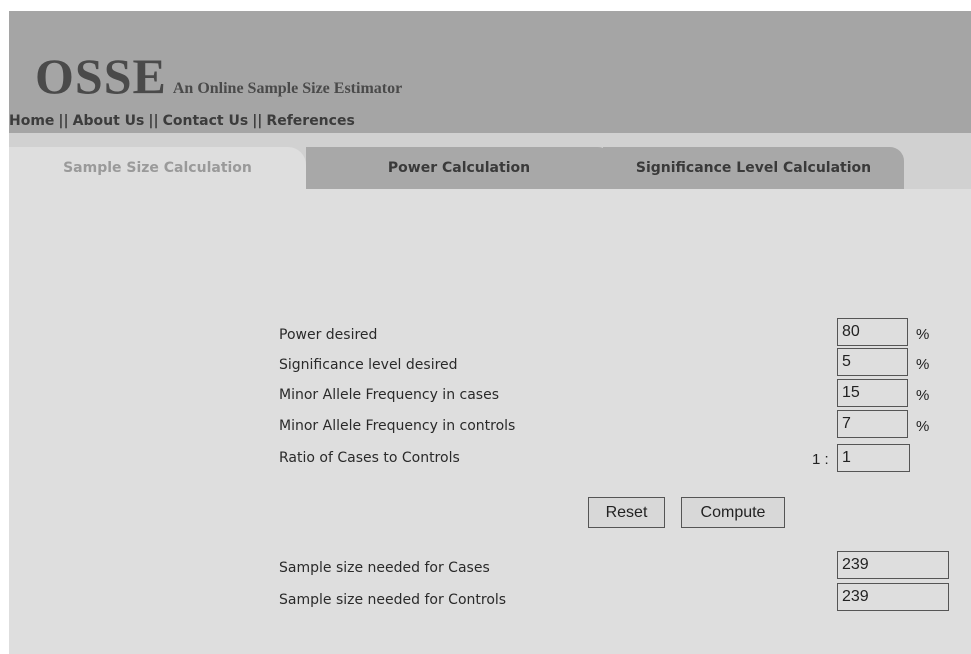 The height and width of the screenshot is (654, 971). Describe the element at coordinates (923, 426) in the screenshot. I see `maf-controls-unit: %` at that location.